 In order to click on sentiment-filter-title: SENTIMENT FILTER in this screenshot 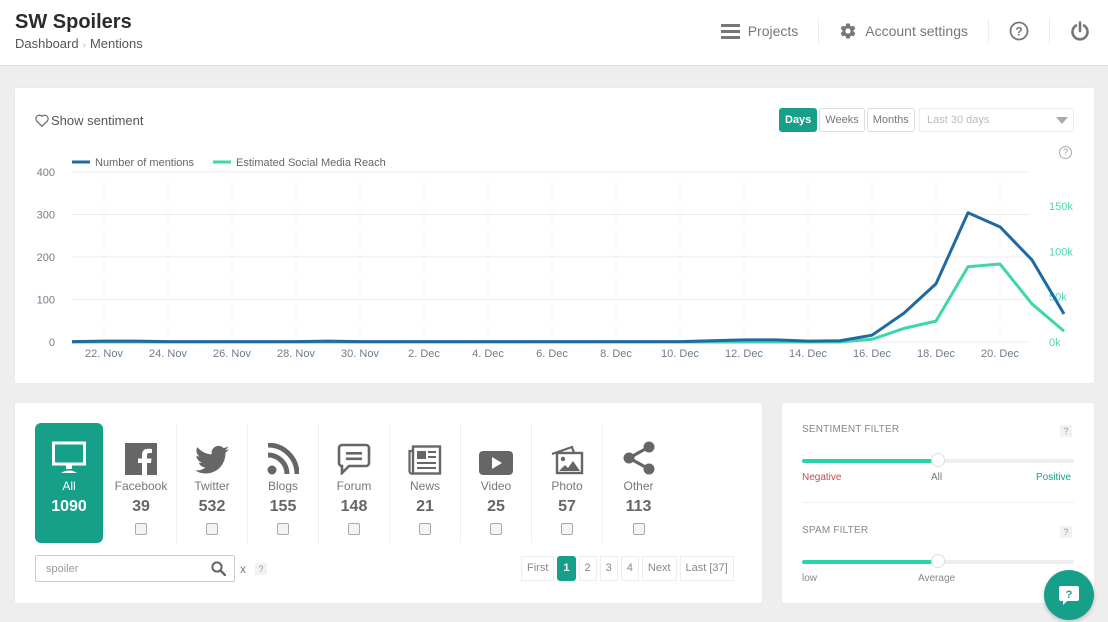, I will do `click(851, 429)`.